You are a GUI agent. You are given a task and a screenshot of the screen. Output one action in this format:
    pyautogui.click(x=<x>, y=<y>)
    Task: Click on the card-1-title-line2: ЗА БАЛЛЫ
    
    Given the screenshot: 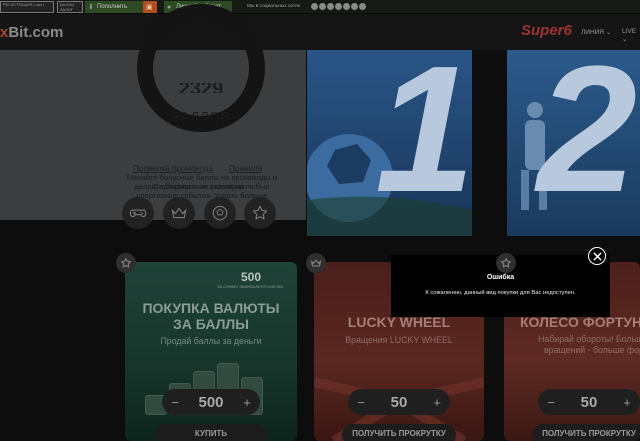 What is the action you would take?
    pyautogui.click(x=211, y=324)
    